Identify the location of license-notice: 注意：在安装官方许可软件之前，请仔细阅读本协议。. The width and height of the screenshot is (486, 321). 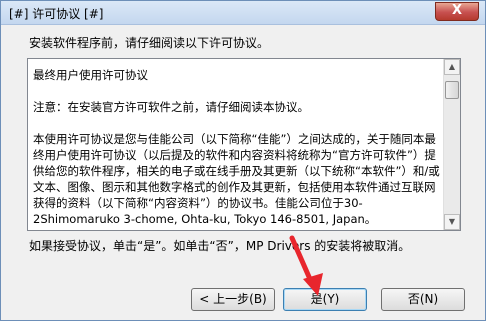
(171, 107).